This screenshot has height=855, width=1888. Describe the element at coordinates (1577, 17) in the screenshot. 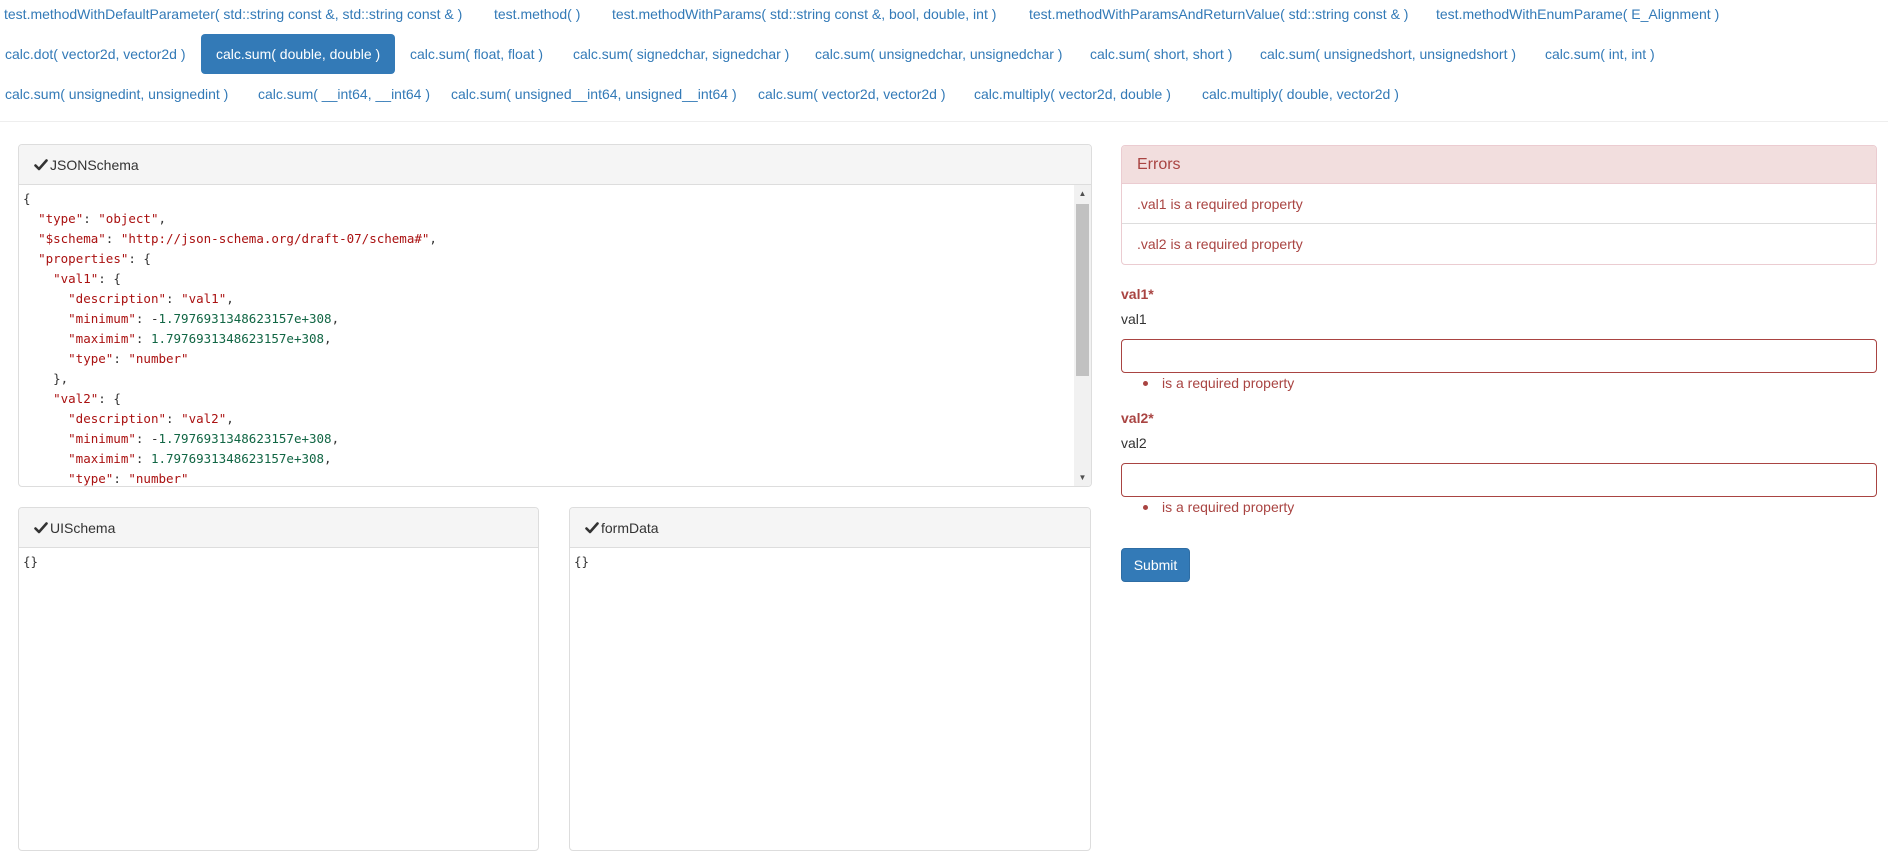

I see `nav-link-test-methodwithenumparame: test.methodWithEnumParame( E_Alignment )` at that location.